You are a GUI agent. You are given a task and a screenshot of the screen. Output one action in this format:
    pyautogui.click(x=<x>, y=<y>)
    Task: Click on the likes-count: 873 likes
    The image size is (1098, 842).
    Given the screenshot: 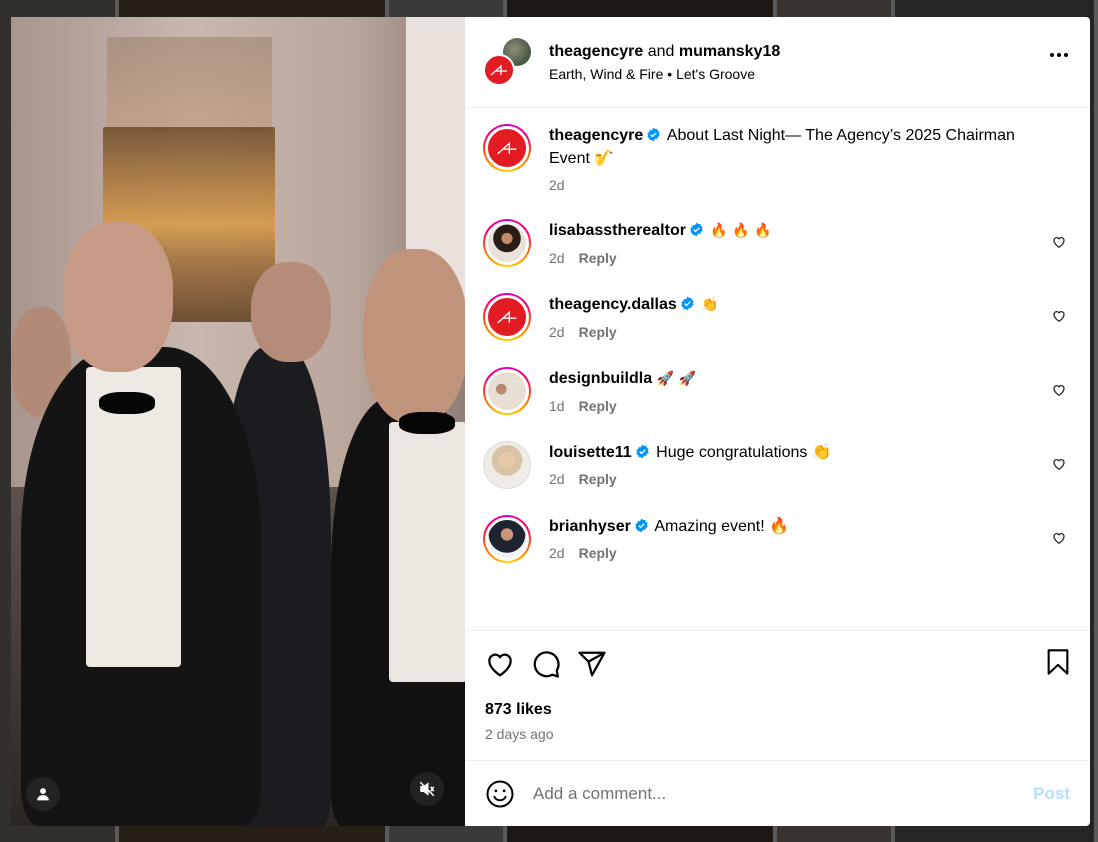 What is the action you would take?
    pyautogui.click(x=778, y=710)
    